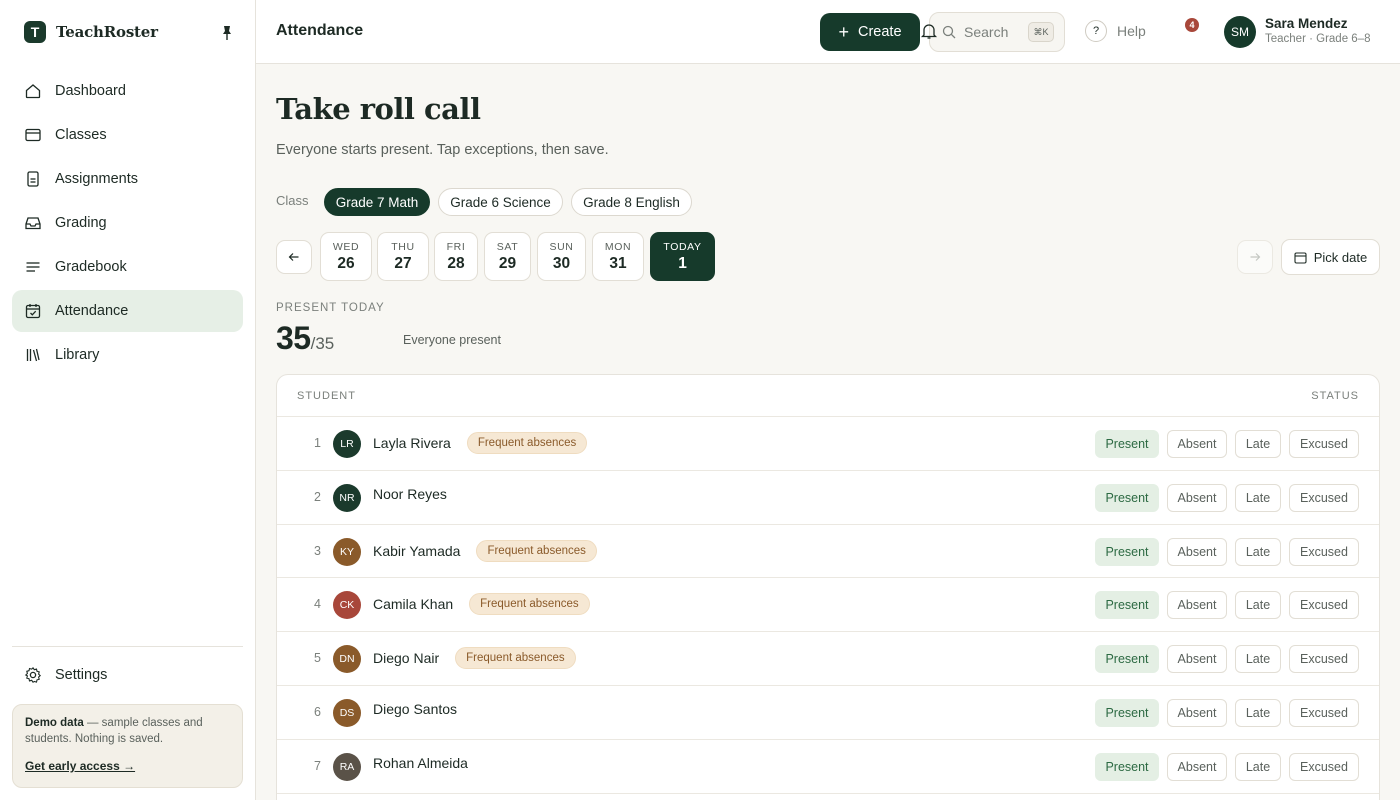 The width and height of the screenshot is (1400, 800). What do you see at coordinates (416, 551) in the screenshot?
I see `student-name: Kabir Yamada` at bounding box center [416, 551].